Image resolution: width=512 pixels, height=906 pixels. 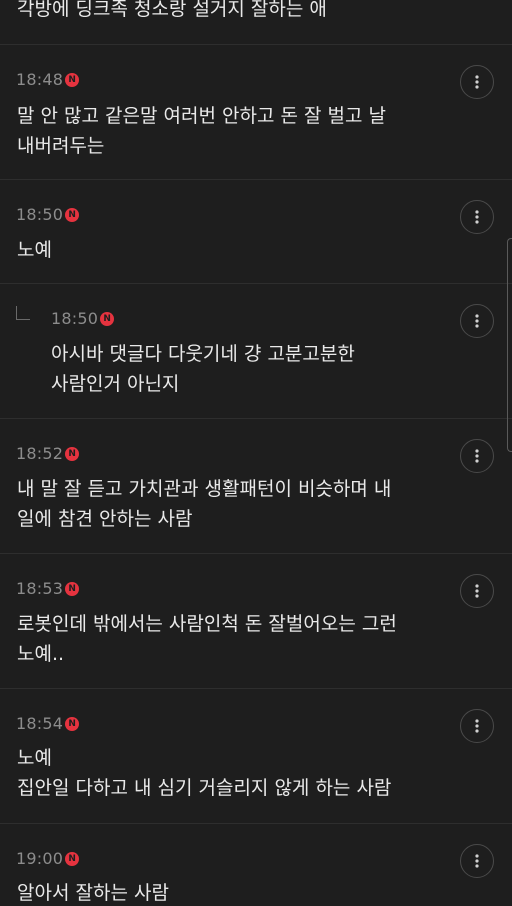 I want to click on comment-meta: 18:53 N, so click(x=48, y=588).